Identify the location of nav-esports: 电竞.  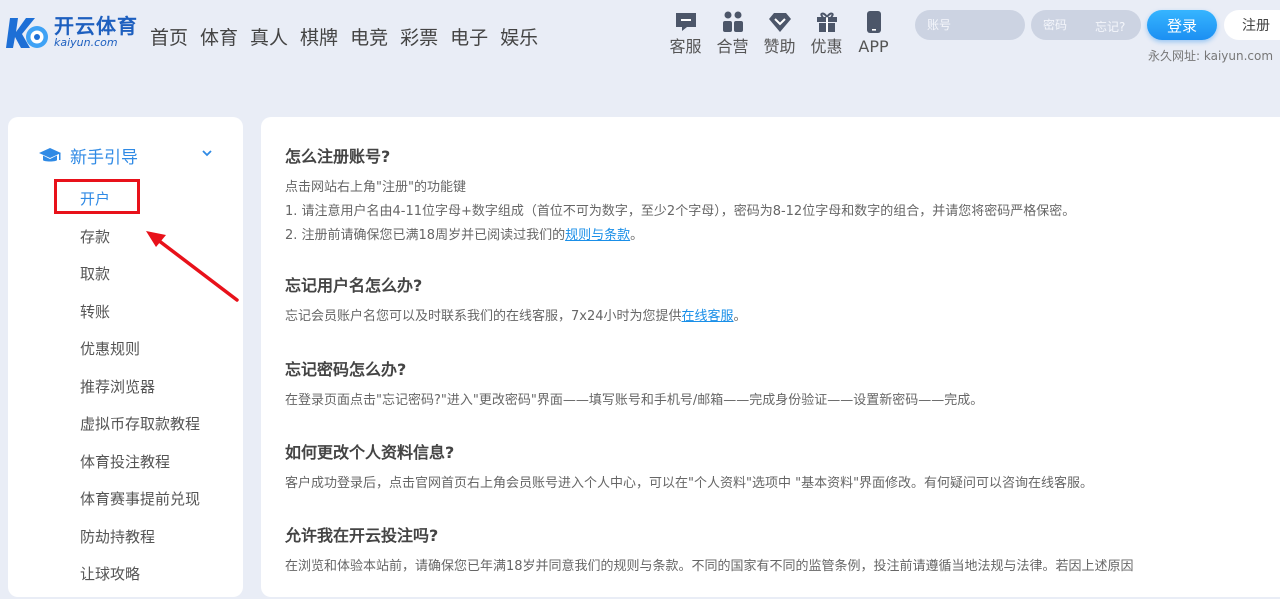
(369, 38).